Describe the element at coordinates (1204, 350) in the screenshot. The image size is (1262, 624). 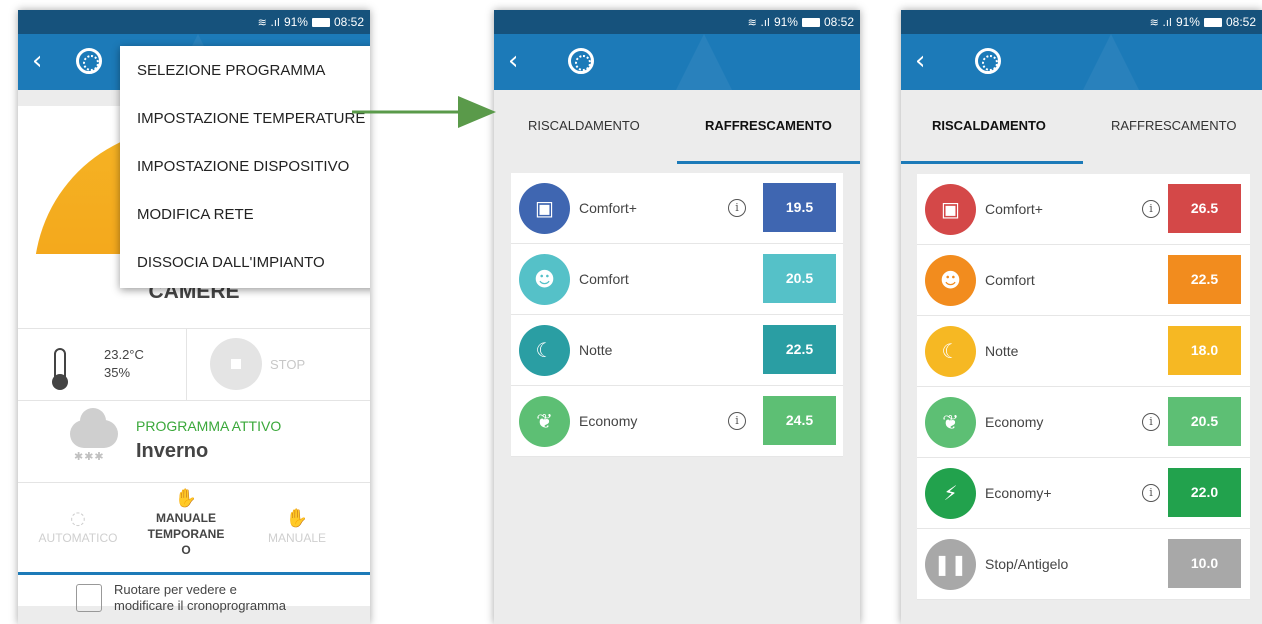
I see `temperature-value-button: 18.0` at that location.